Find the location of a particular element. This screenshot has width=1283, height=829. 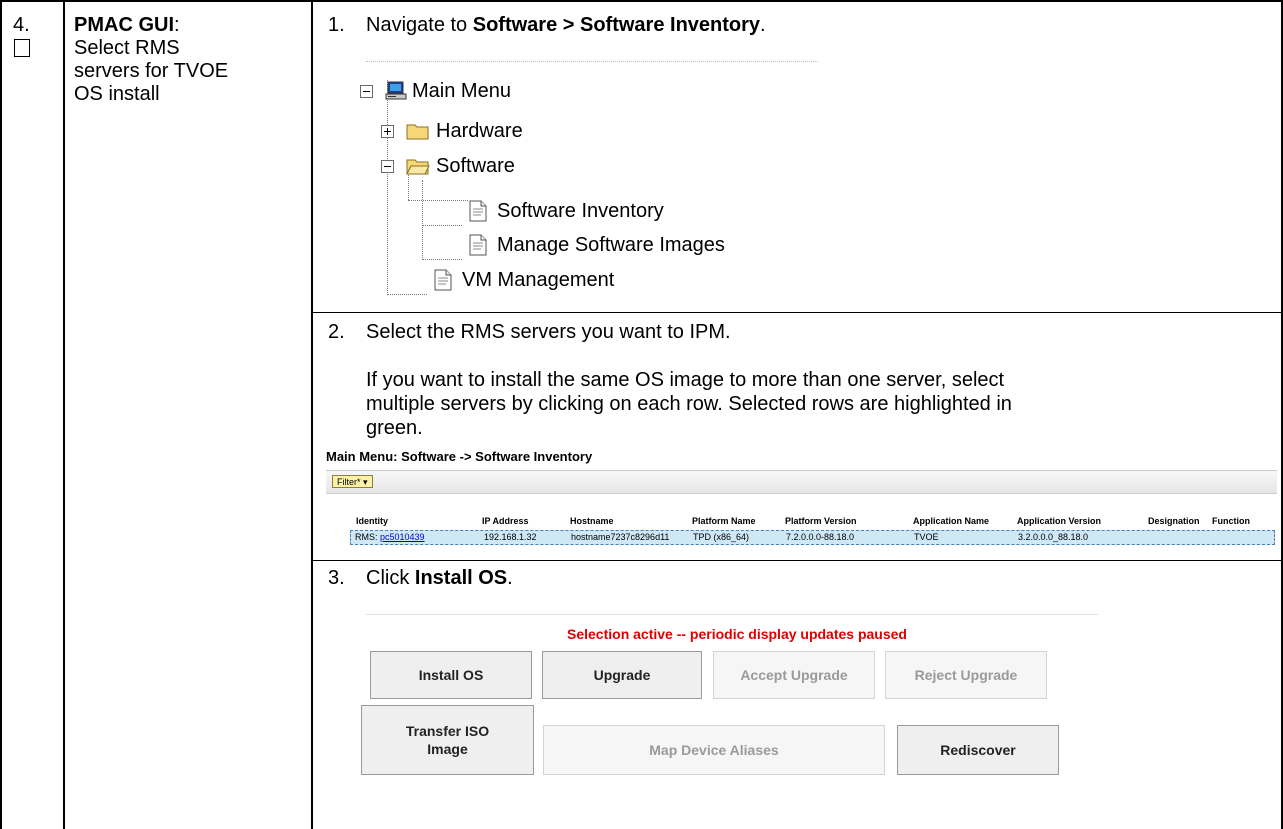

inventory-filter-bar: Filter* ▾ is located at coordinates (801, 482).